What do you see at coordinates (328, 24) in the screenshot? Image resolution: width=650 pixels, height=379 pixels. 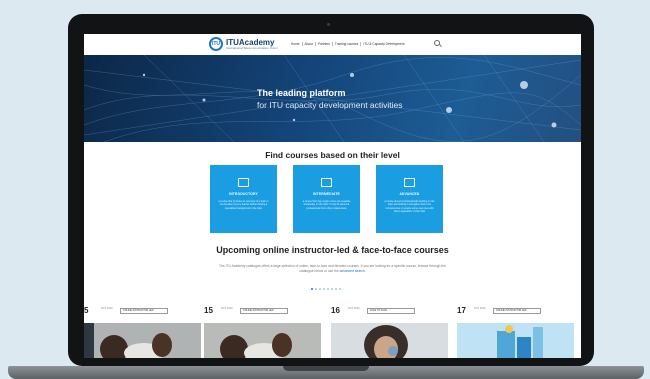 I see `camera-icon` at bounding box center [328, 24].